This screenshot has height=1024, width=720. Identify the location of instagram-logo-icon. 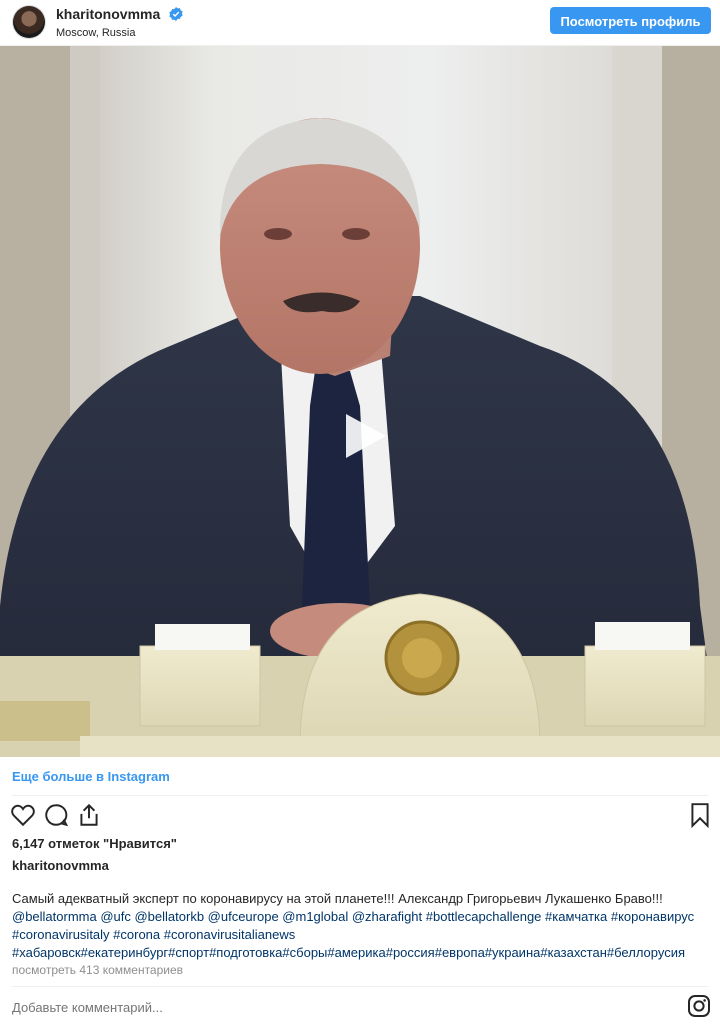
(699, 1006).